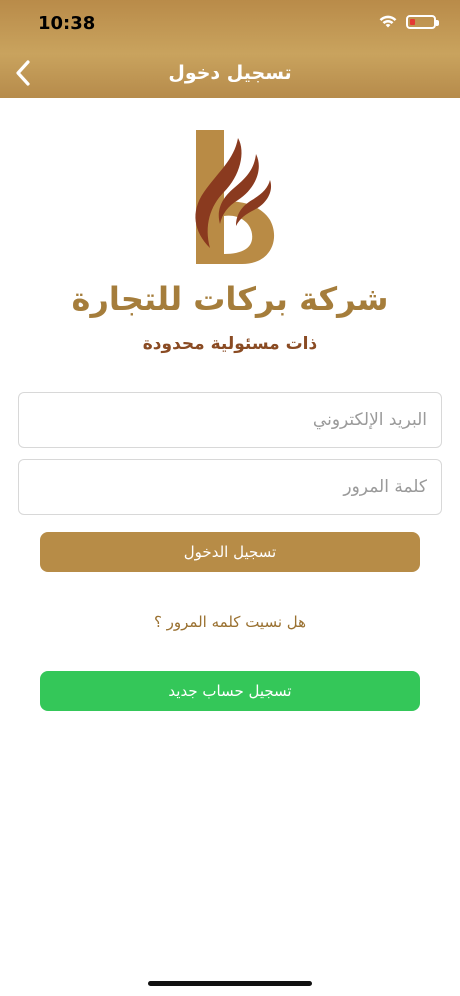  What do you see at coordinates (230, 983) in the screenshot?
I see `home-indicator` at bounding box center [230, 983].